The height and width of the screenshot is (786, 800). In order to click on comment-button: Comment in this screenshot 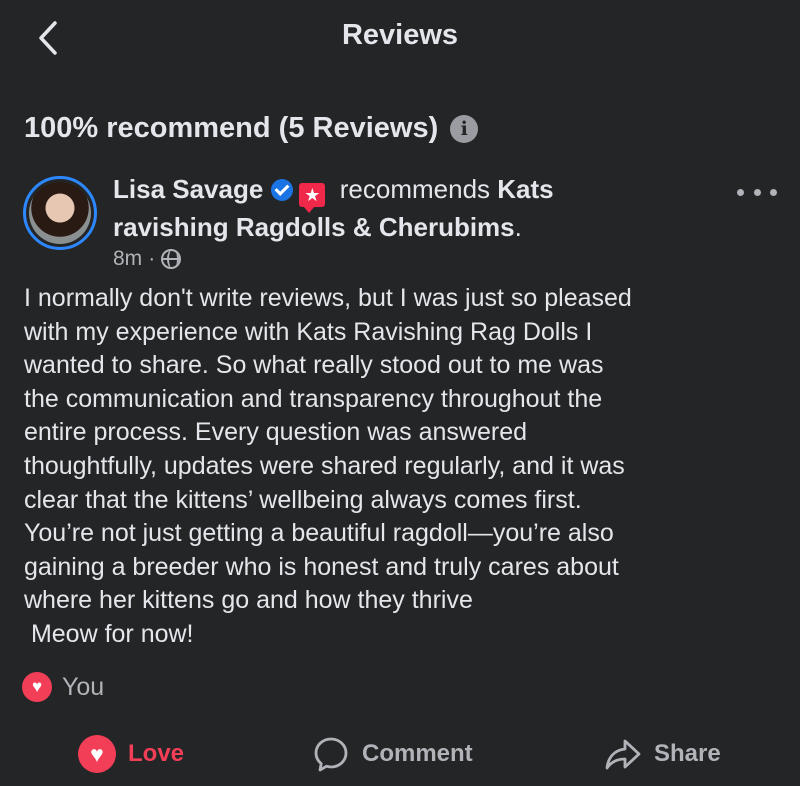, I will do `click(392, 754)`.